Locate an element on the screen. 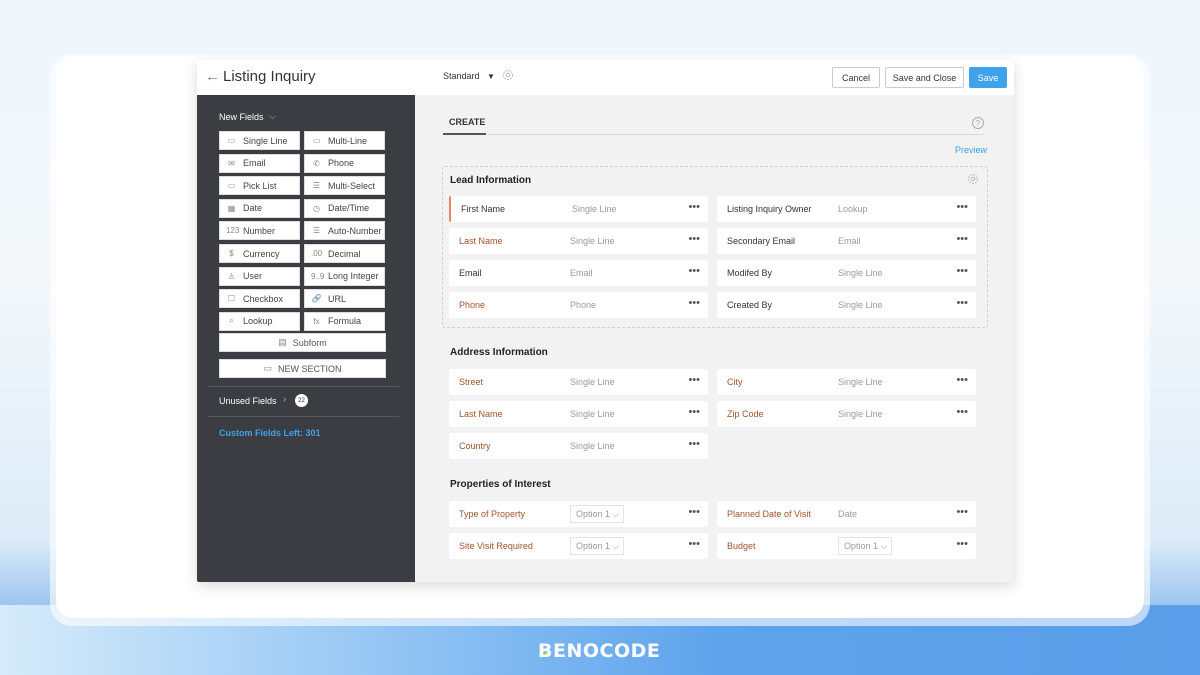 This screenshot has height=675, width=1200. form-field: Modifed By Single Line ••• is located at coordinates (846, 273).